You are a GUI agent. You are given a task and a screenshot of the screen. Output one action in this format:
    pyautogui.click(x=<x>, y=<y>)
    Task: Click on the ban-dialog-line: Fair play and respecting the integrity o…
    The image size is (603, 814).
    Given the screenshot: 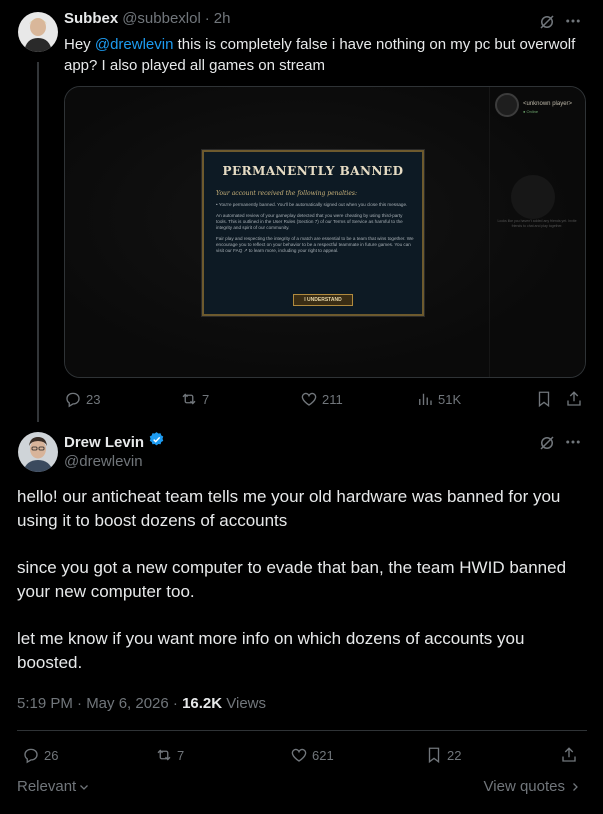 What is the action you would take?
    pyautogui.click(x=315, y=244)
    